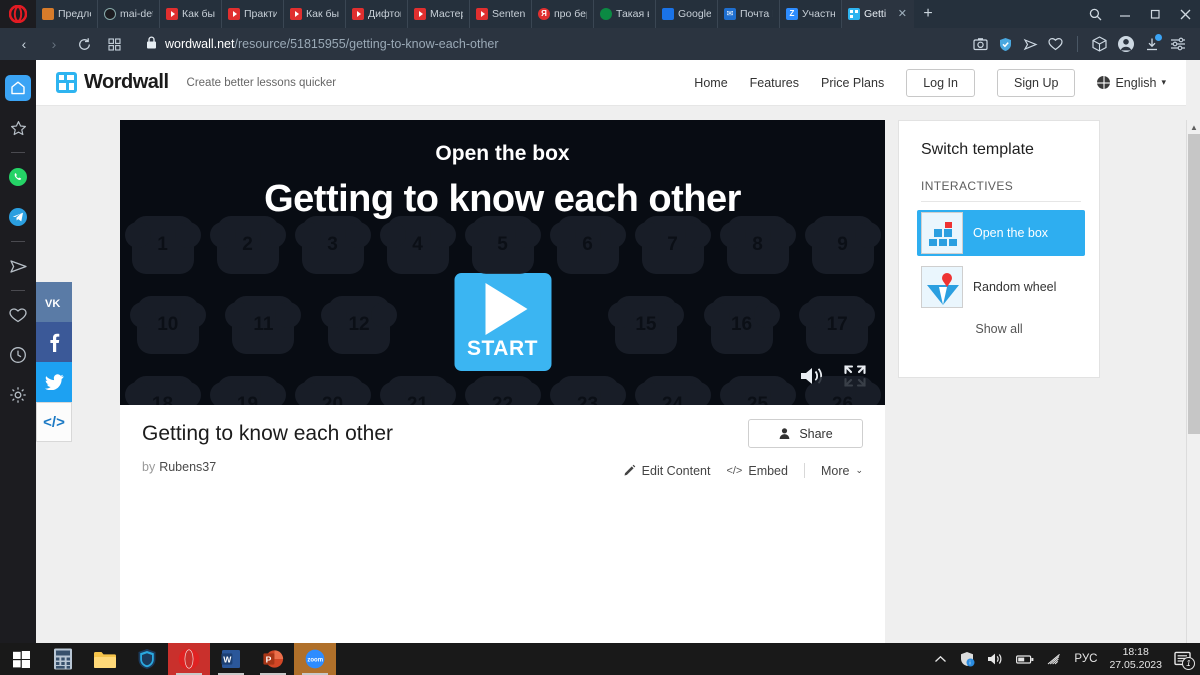  I want to click on tab-7: Sentence, so click(501, 14).